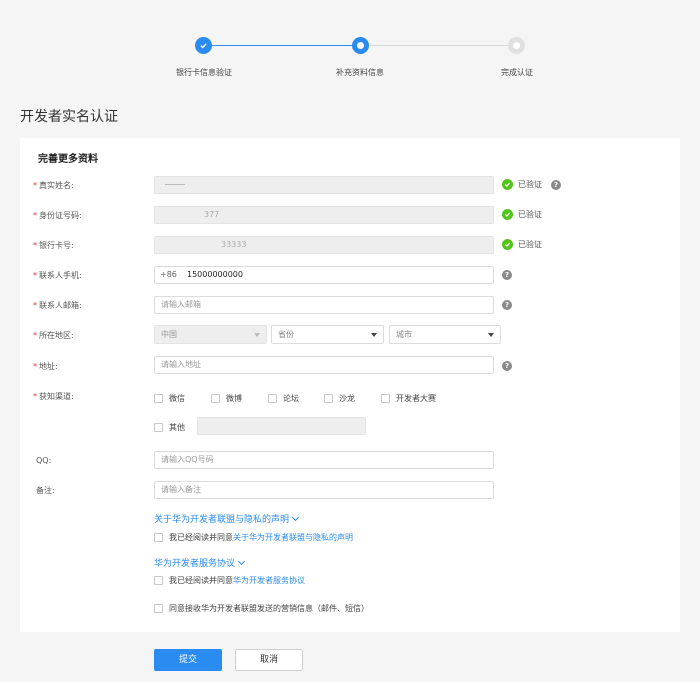  What do you see at coordinates (360, 45) in the screenshot?
I see `step-2-active-icon` at bounding box center [360, 45].